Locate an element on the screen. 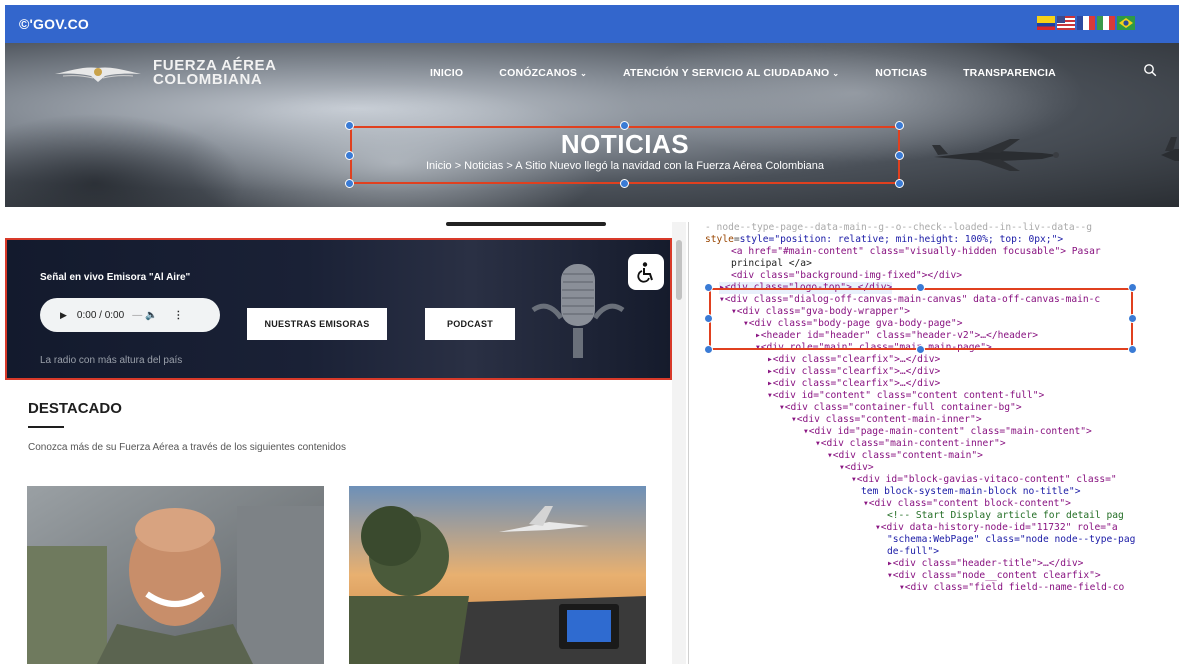 Image resolution: width=1179 pixels, height=664 pixels. aircraft-image is located at coordinates (1170, 149).